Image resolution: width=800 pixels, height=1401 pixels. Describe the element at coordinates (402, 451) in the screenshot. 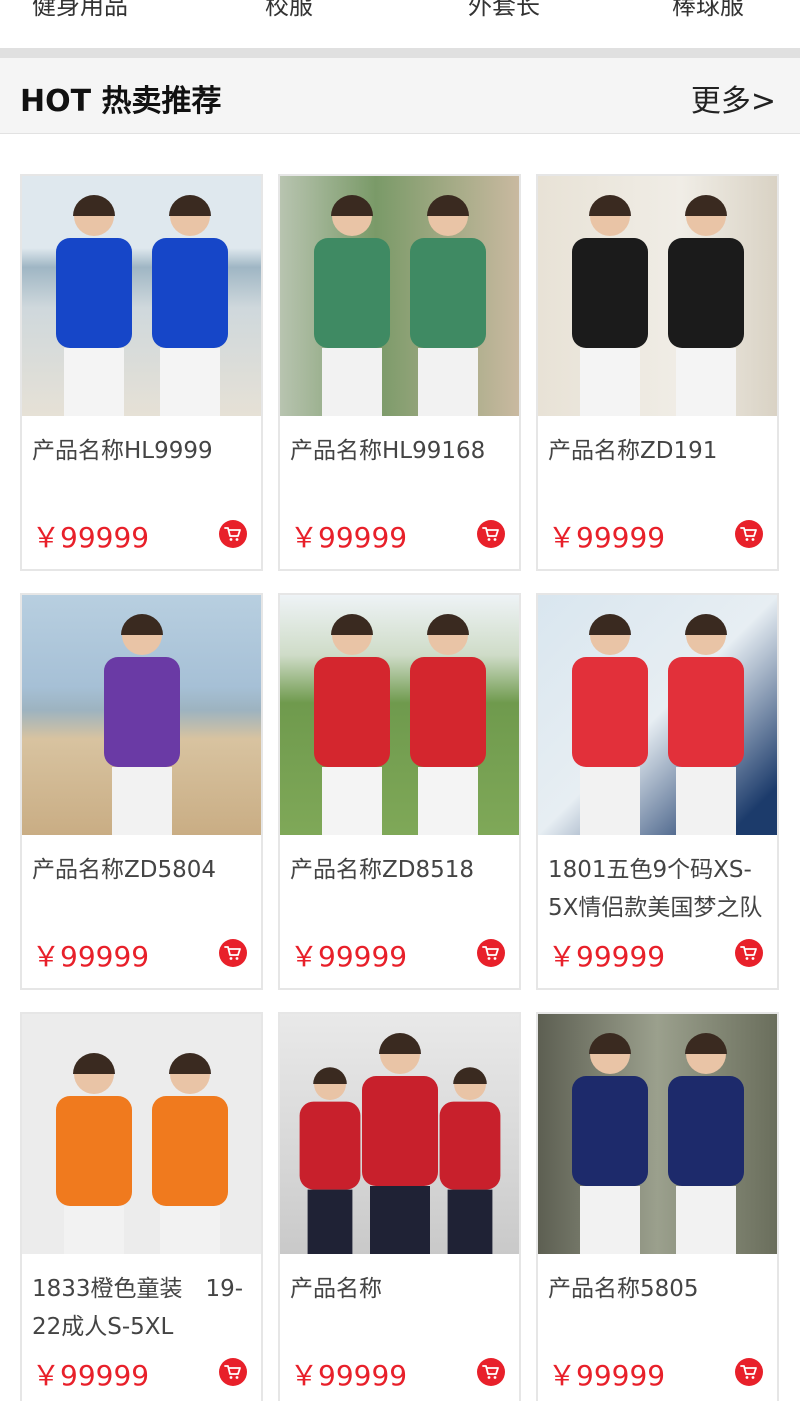

I see `product-name: 产品名称HL99168` at that location.